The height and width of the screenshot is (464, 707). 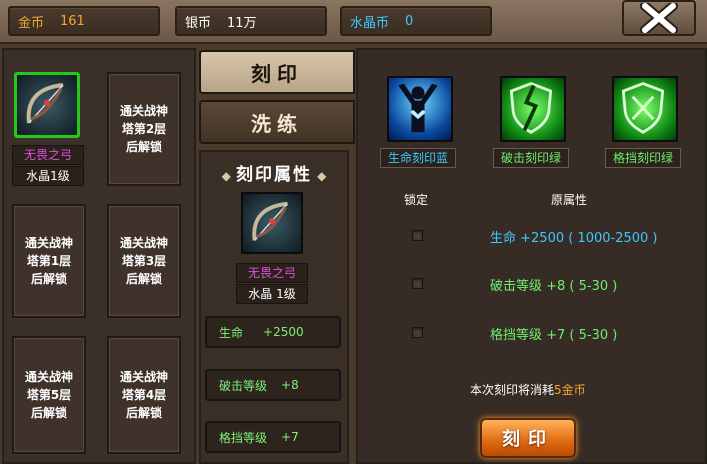 I want to click on close-button, so click(x=659, y=18).